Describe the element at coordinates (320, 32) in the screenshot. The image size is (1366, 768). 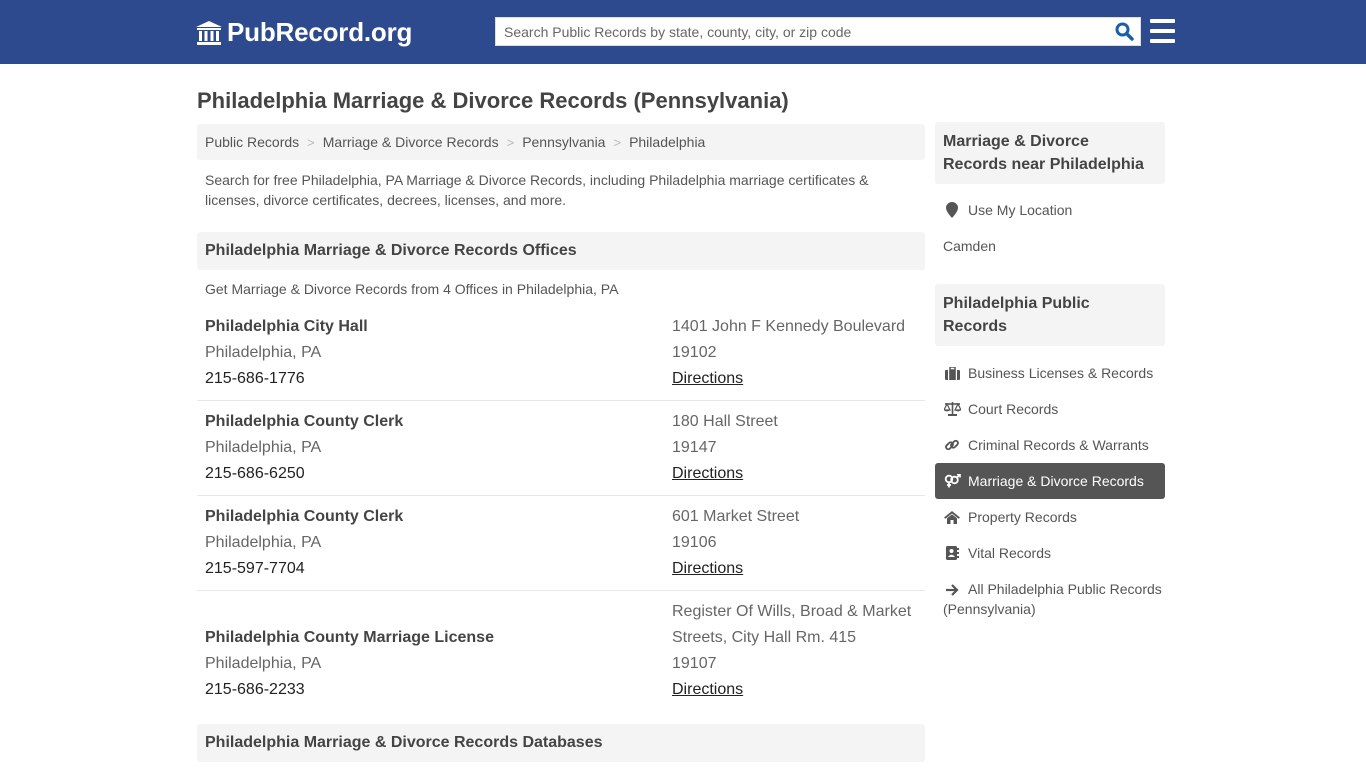
I see `logo-text: PubRecord.org` at that location.